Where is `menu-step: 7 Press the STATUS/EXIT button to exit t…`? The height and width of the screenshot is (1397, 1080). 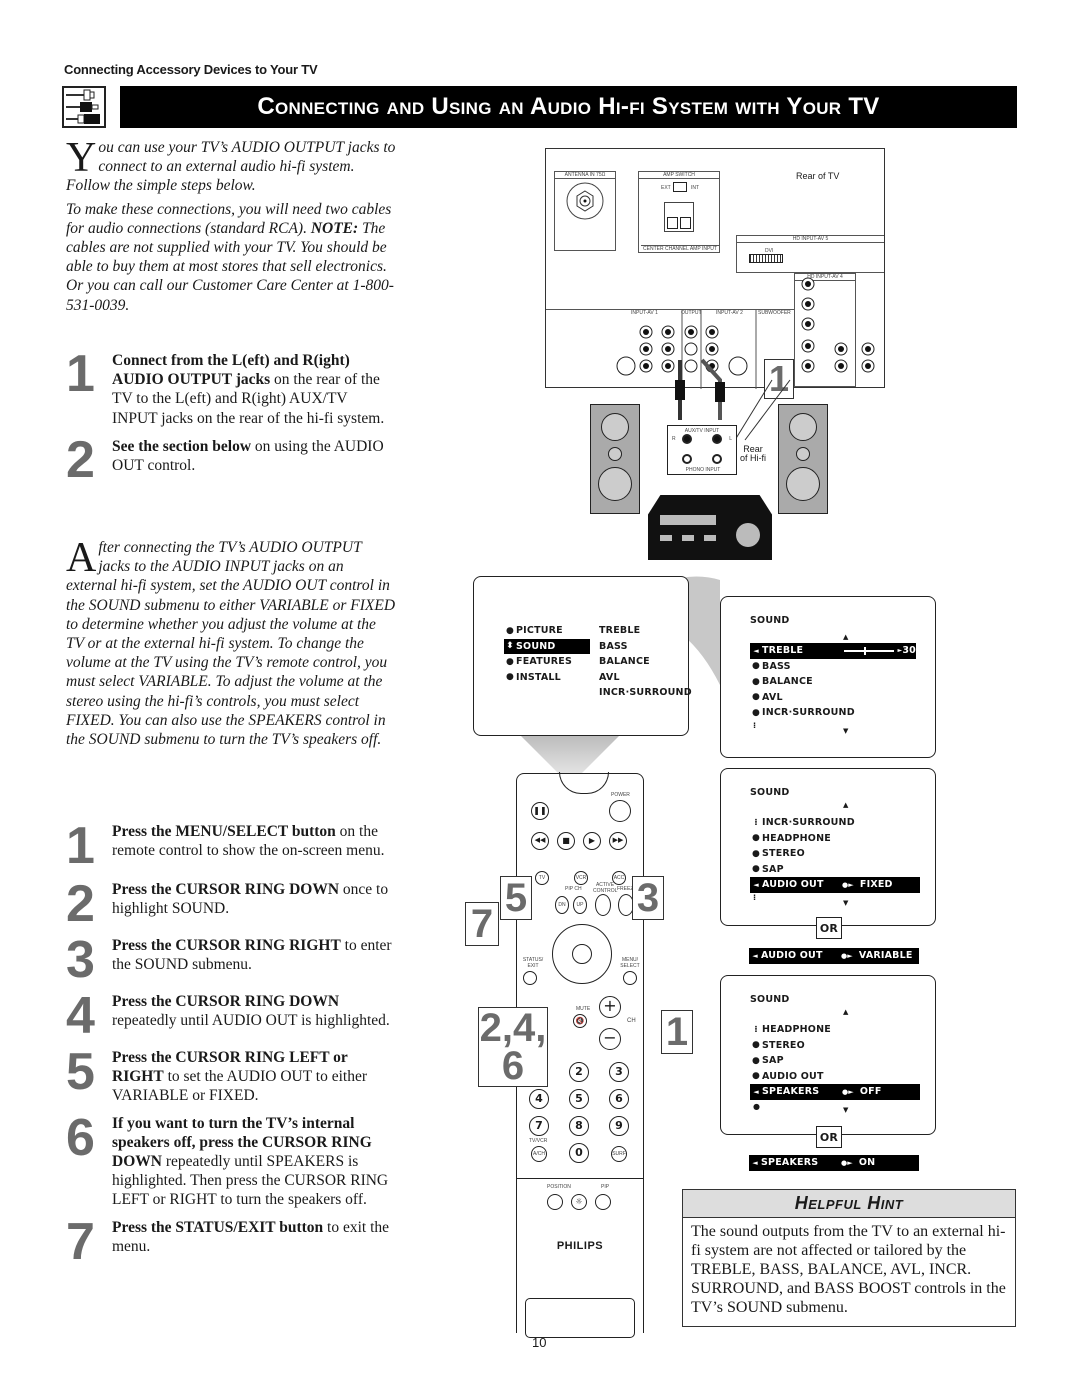
menu-step: 7 Press the STATUS/EXIT button to exit t… is located at coordinates (231, 1242).